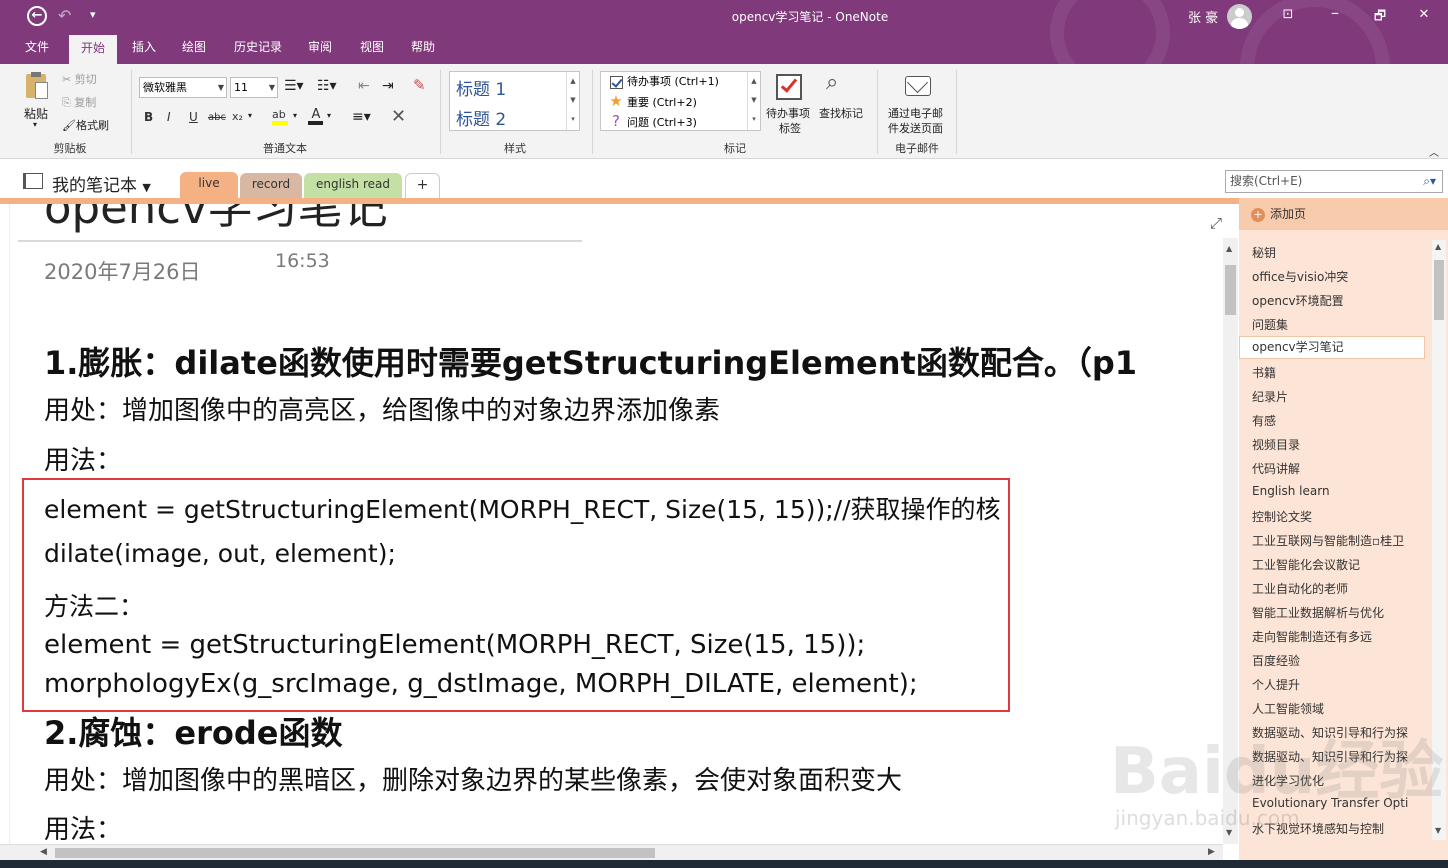  I want to click on email-page-button: 通过电子邮, so click(915, 113).